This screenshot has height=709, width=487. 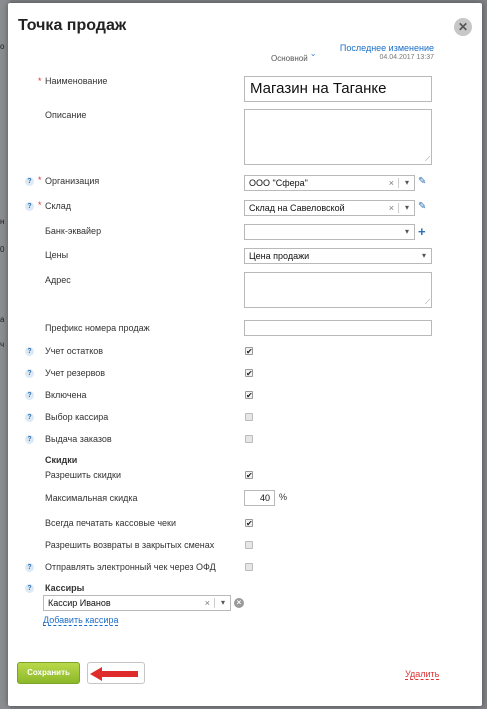 What do you see at coordinates (249, 545) in the screenshot?
I see `allow-returns-checkbox` at bounding box center [249, 545].